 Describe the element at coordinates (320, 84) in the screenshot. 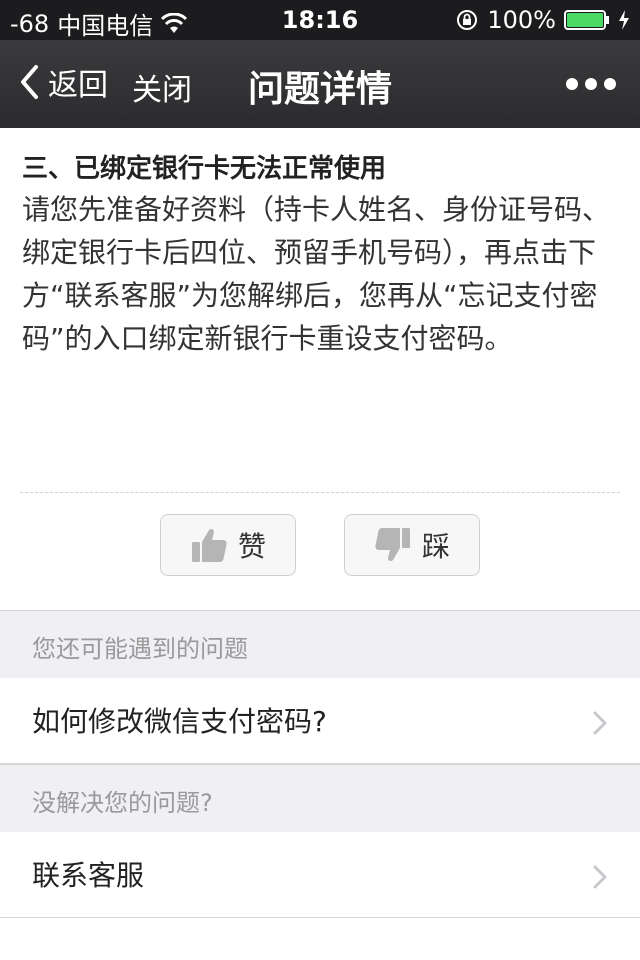

I see `navigation-bar: 返回 关闭 问题详情` at that location.